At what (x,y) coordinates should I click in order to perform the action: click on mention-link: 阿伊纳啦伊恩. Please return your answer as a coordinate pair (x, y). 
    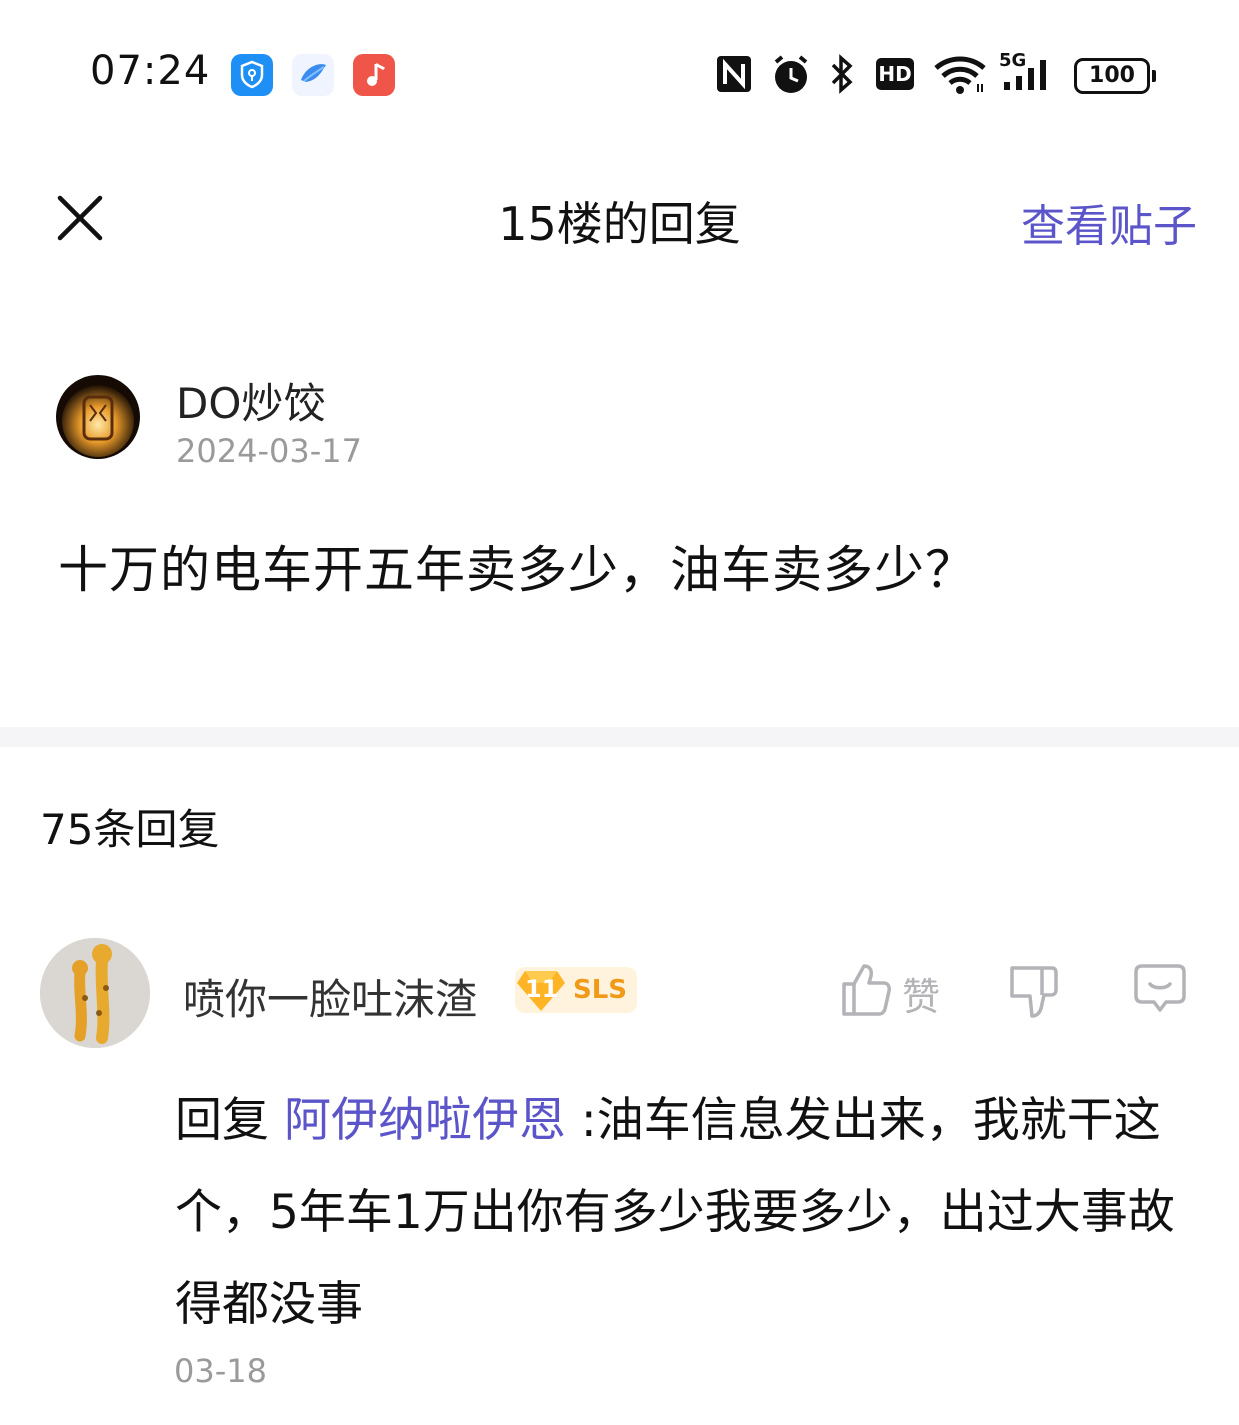
    Looking at the image, I should click on (425, 1120).